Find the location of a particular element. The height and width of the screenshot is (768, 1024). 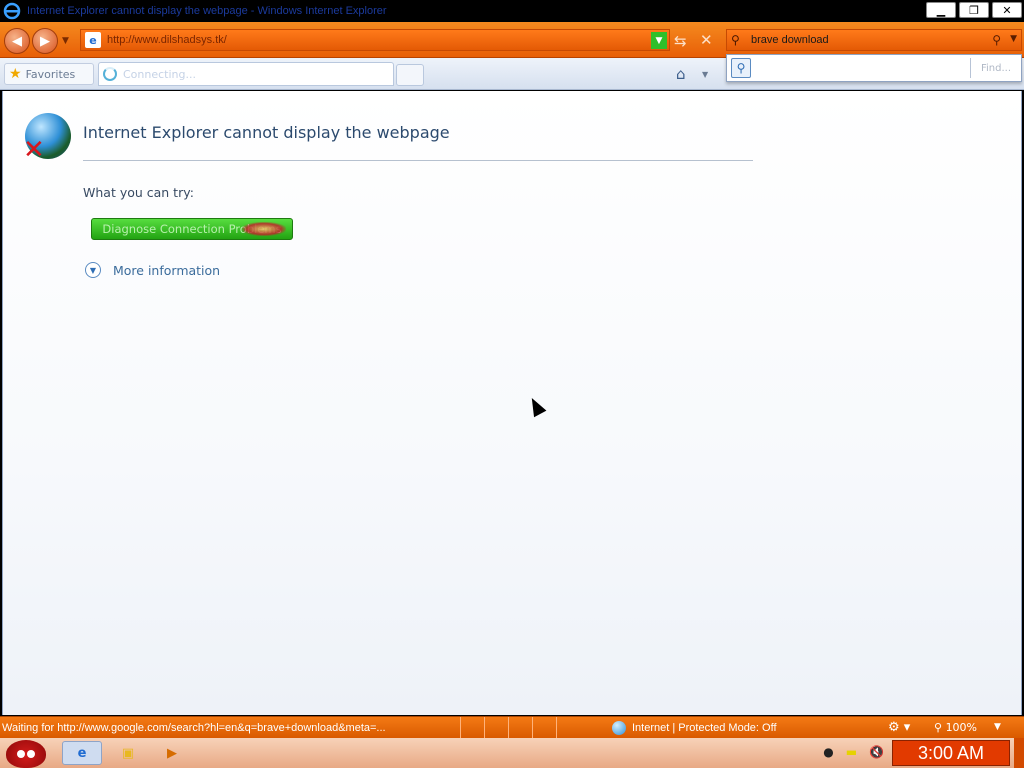

security-zone: Internet | Protected Mode: Off is located at coordinates (694, 728).